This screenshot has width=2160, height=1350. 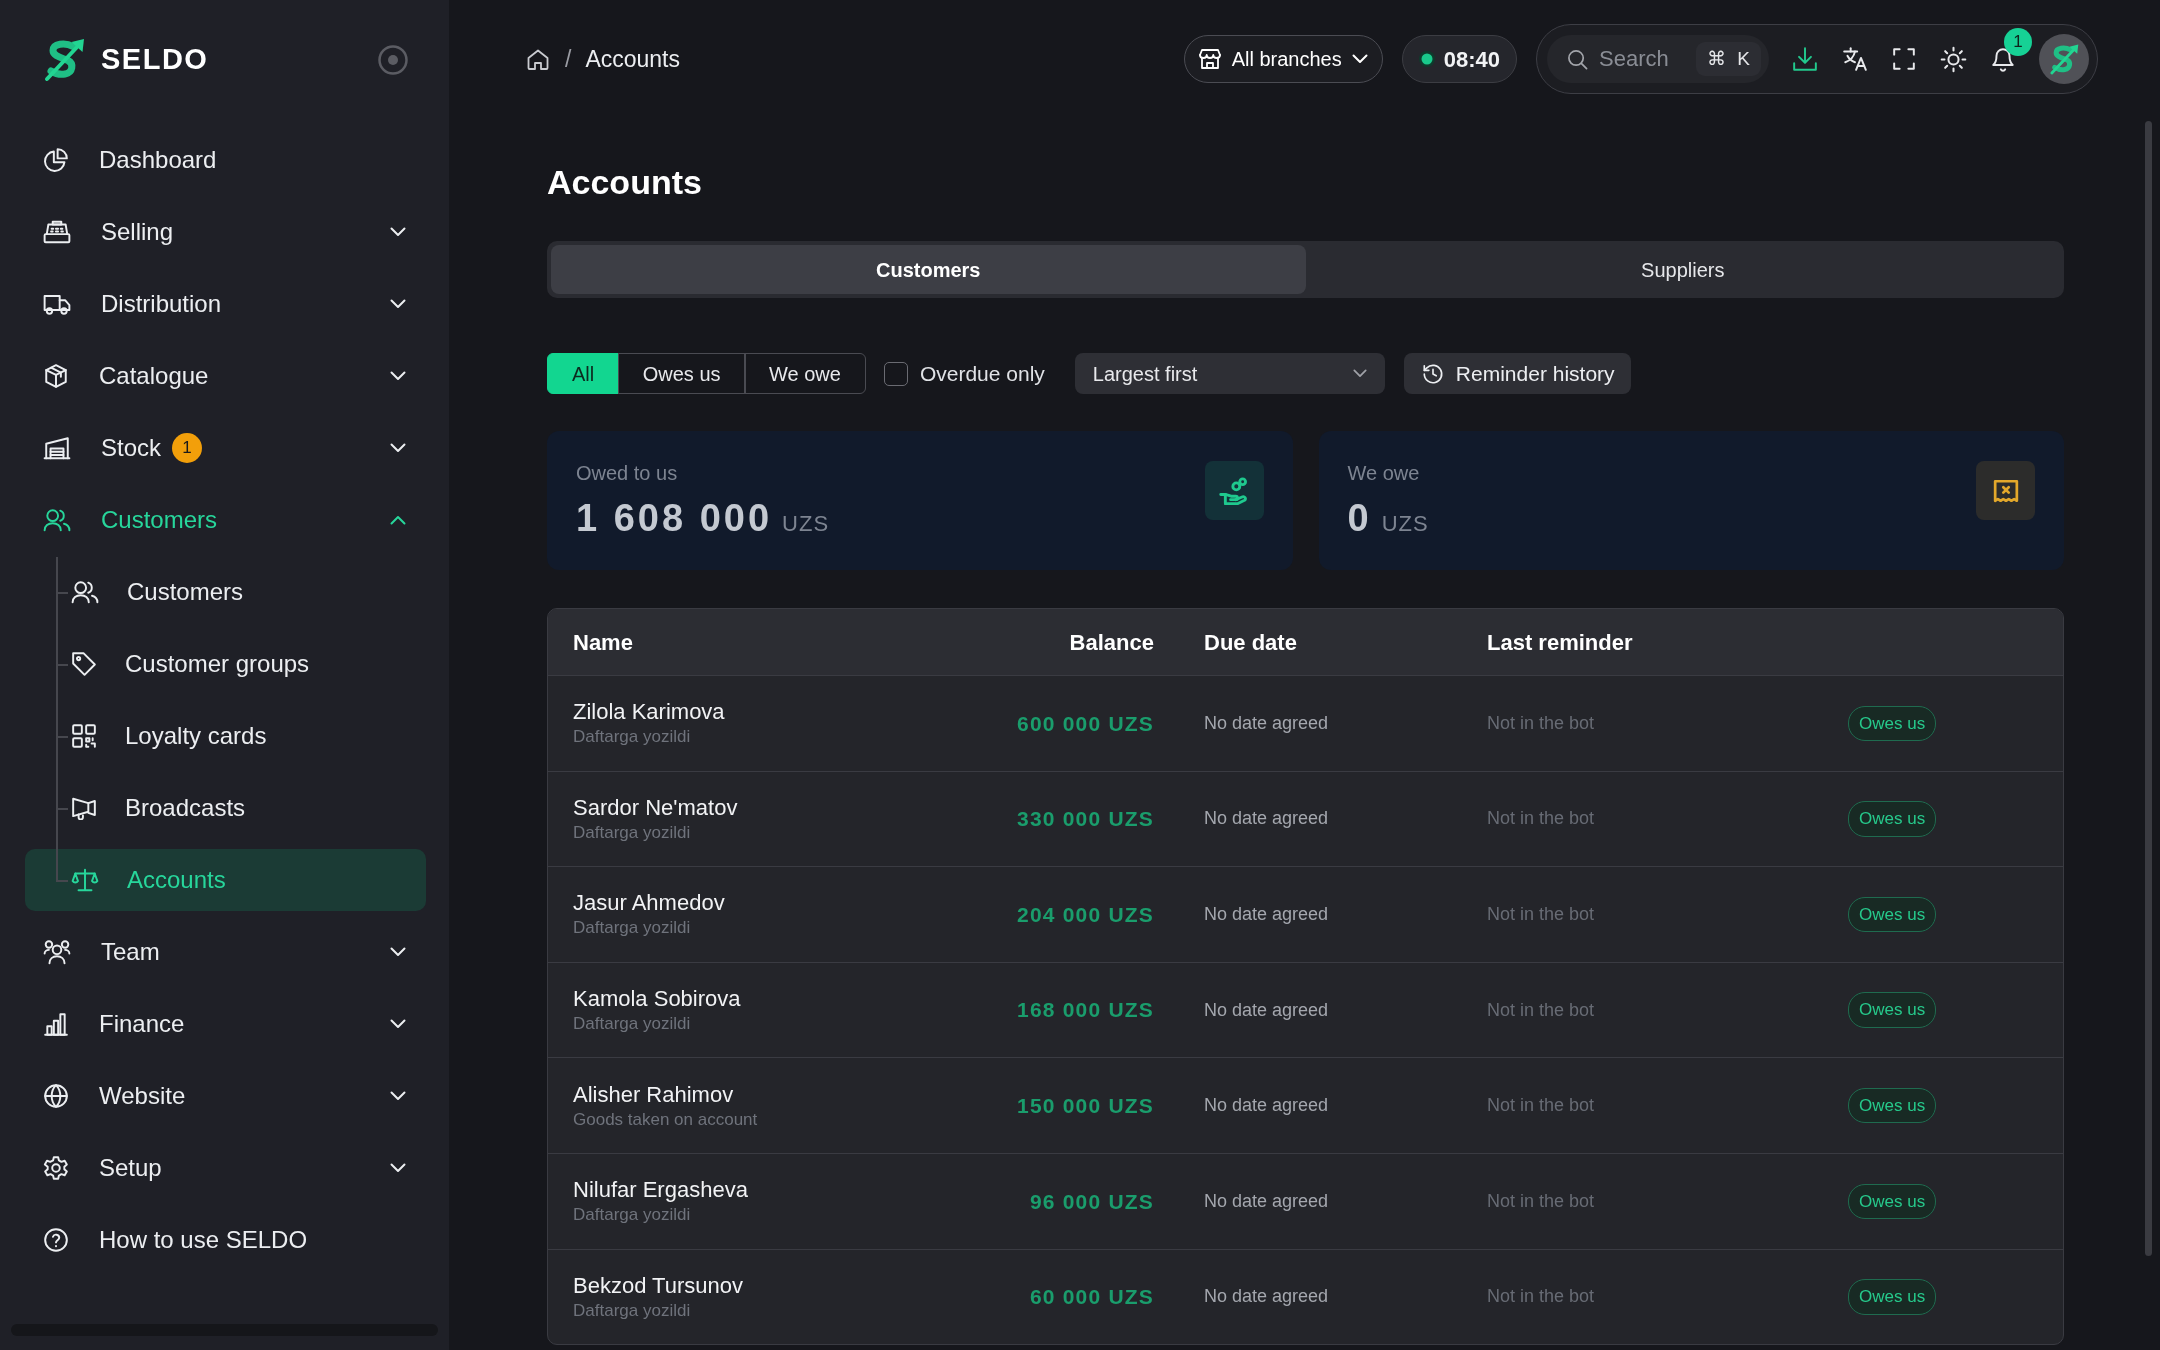 What do you see at coordinates (653, 1094) in the screenshot?
I see `customer-name: Alisher Rahimov` at bounding box center [653, 1094].